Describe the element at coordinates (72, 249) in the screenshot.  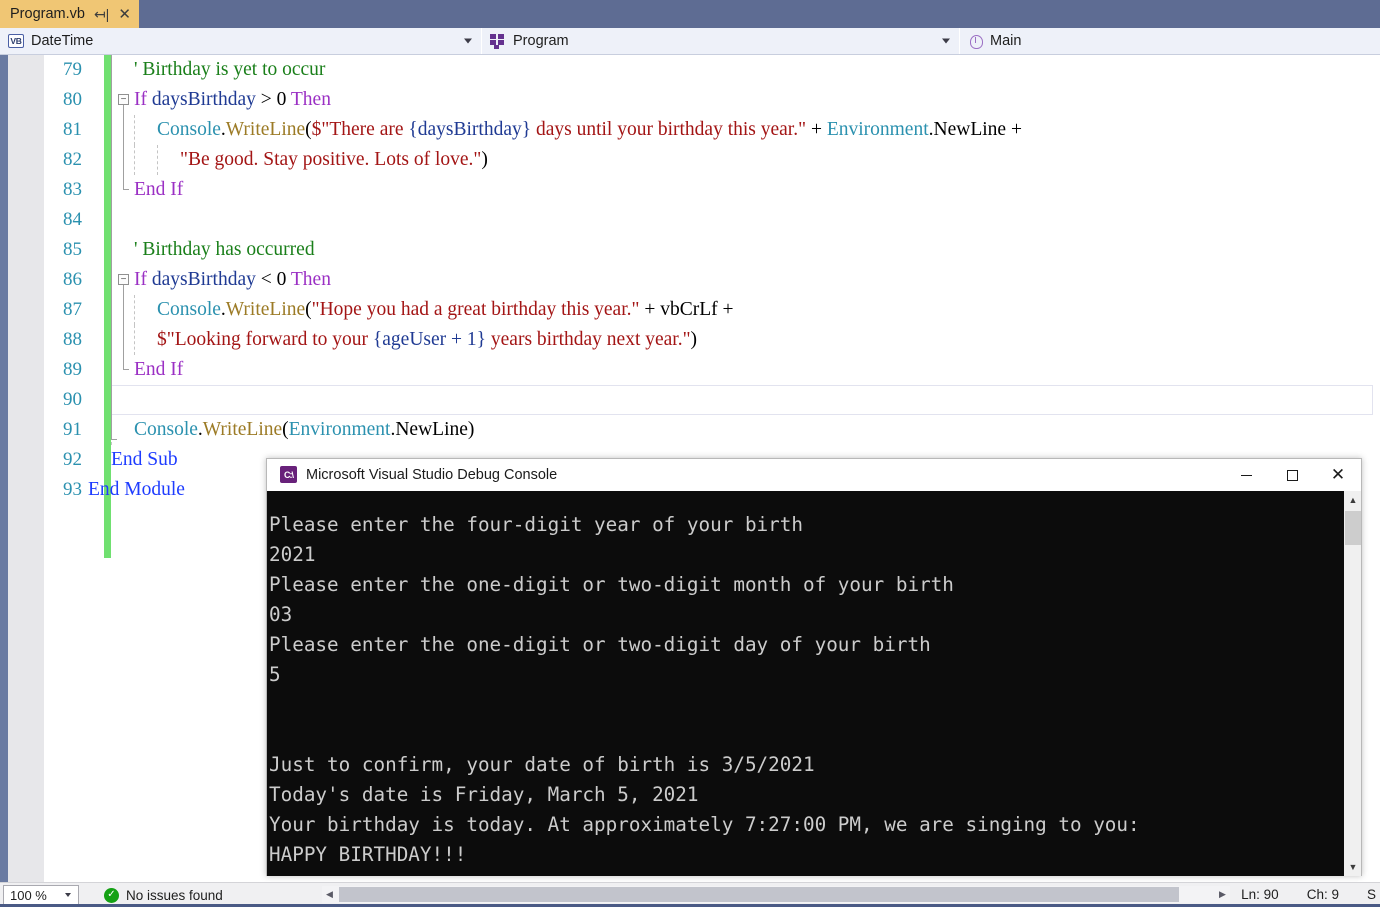
I see `line-number: 85` at that location.